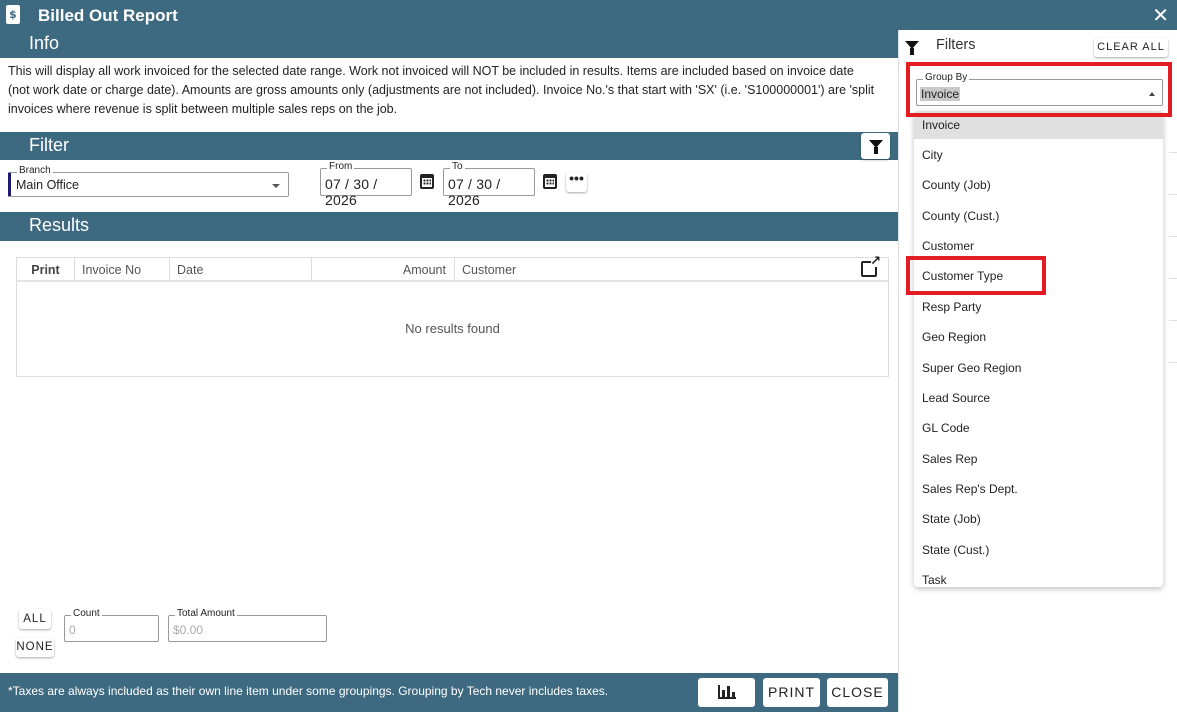  I want to click on group-by-option: County (Job), so click(1038, 185).